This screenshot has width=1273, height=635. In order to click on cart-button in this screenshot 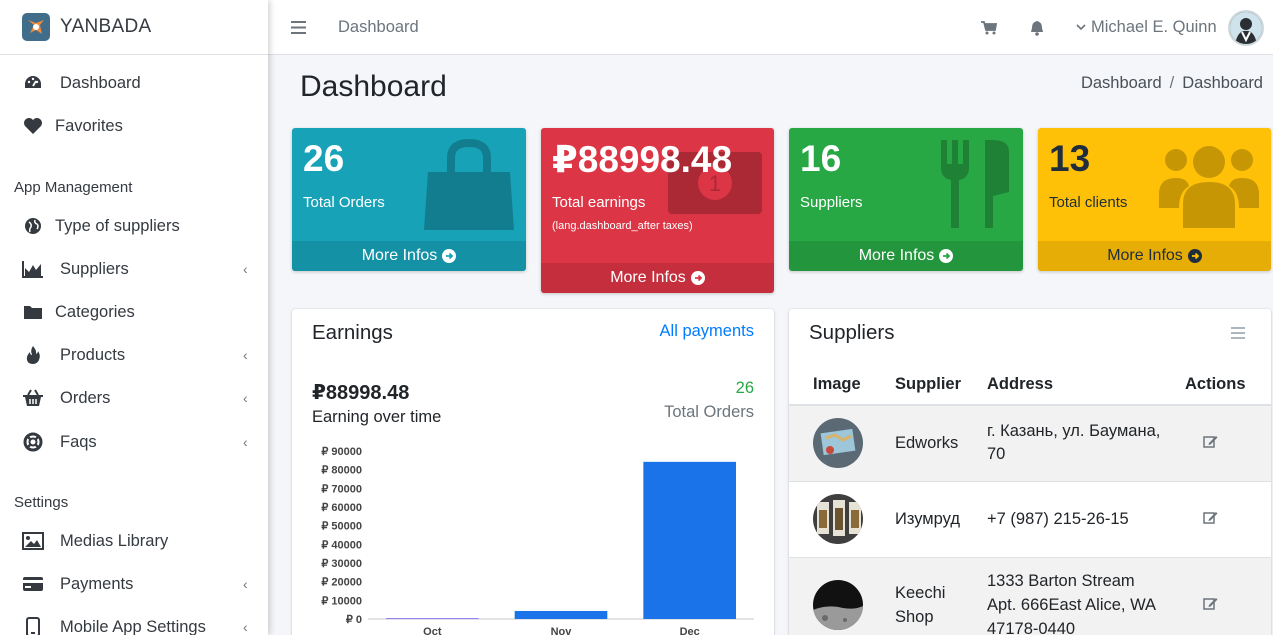, I will do `click(989, 27)`.